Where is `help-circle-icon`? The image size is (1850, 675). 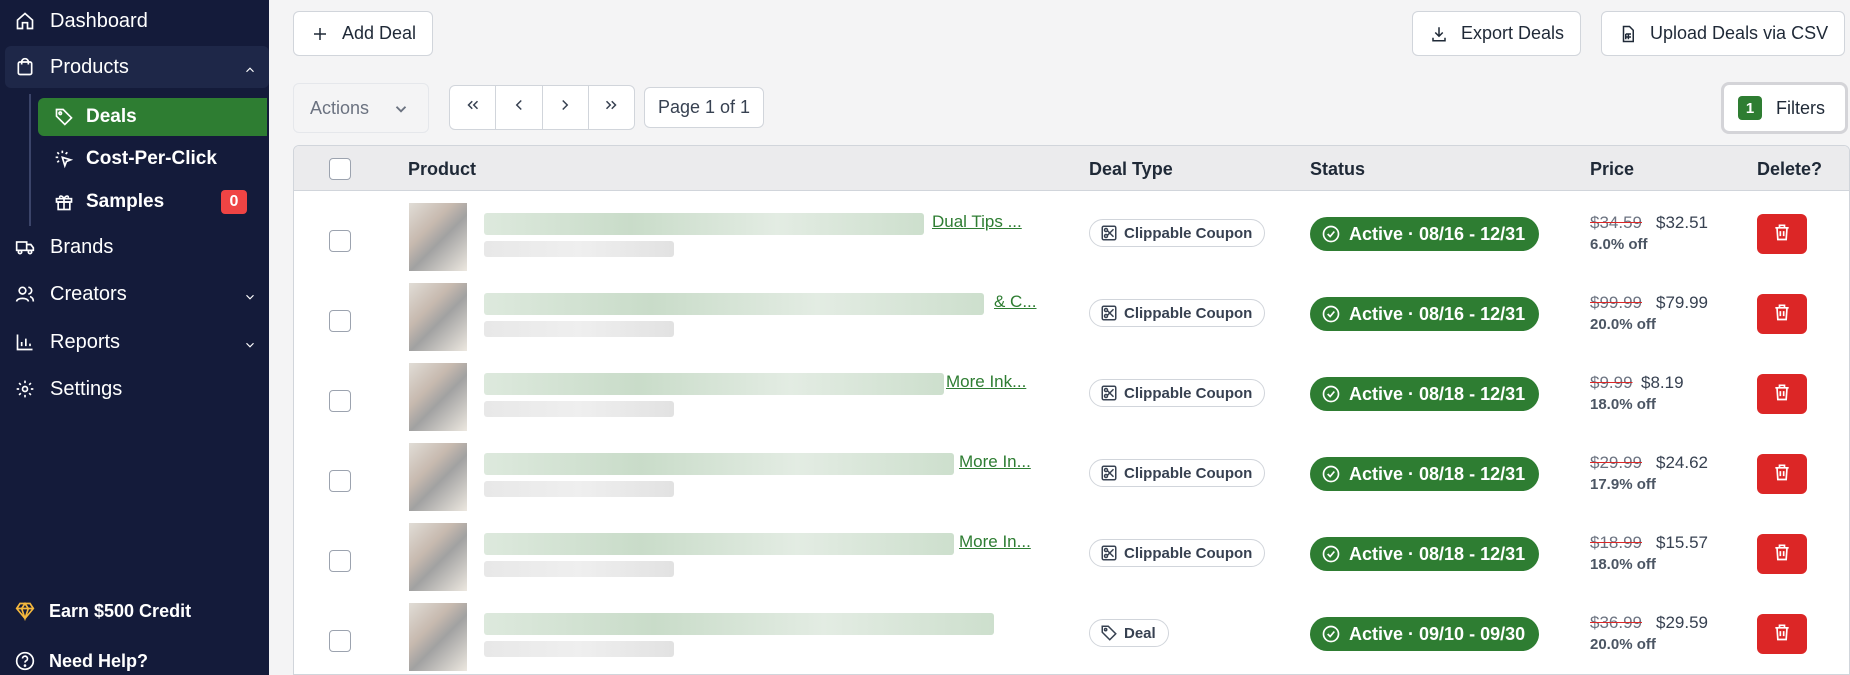
help-circle-icon is located at coordinates (25, 661).